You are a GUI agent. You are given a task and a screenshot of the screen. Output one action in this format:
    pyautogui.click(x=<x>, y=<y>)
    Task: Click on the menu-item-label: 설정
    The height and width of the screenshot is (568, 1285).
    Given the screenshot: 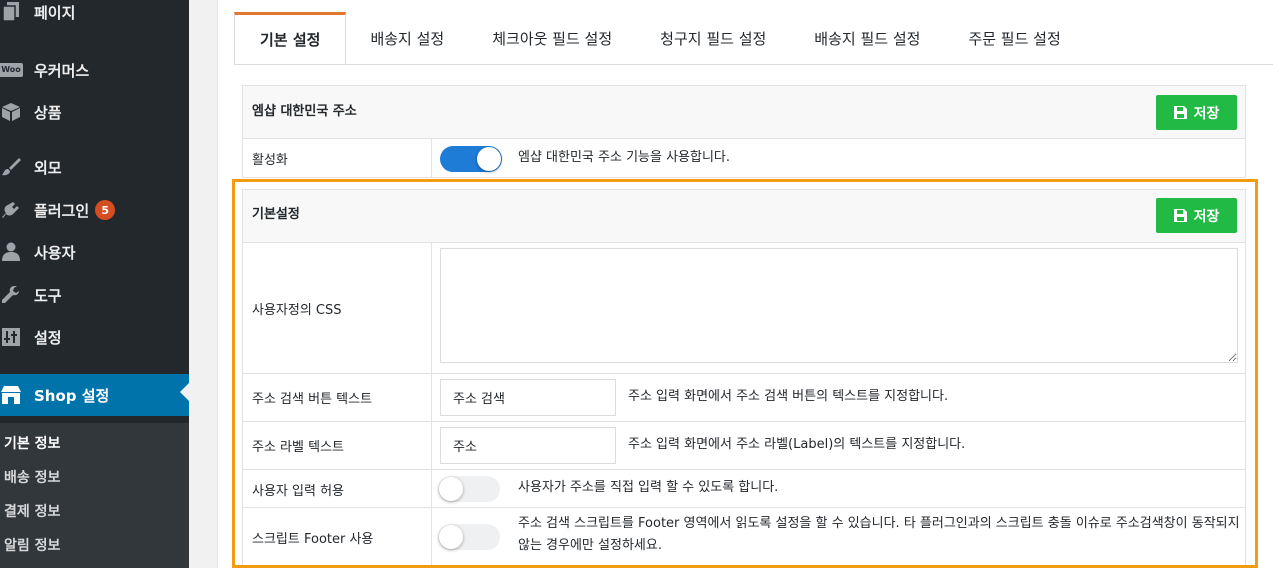 What is the action you would take?
    pyautogui.click(x=48, y=337)
    